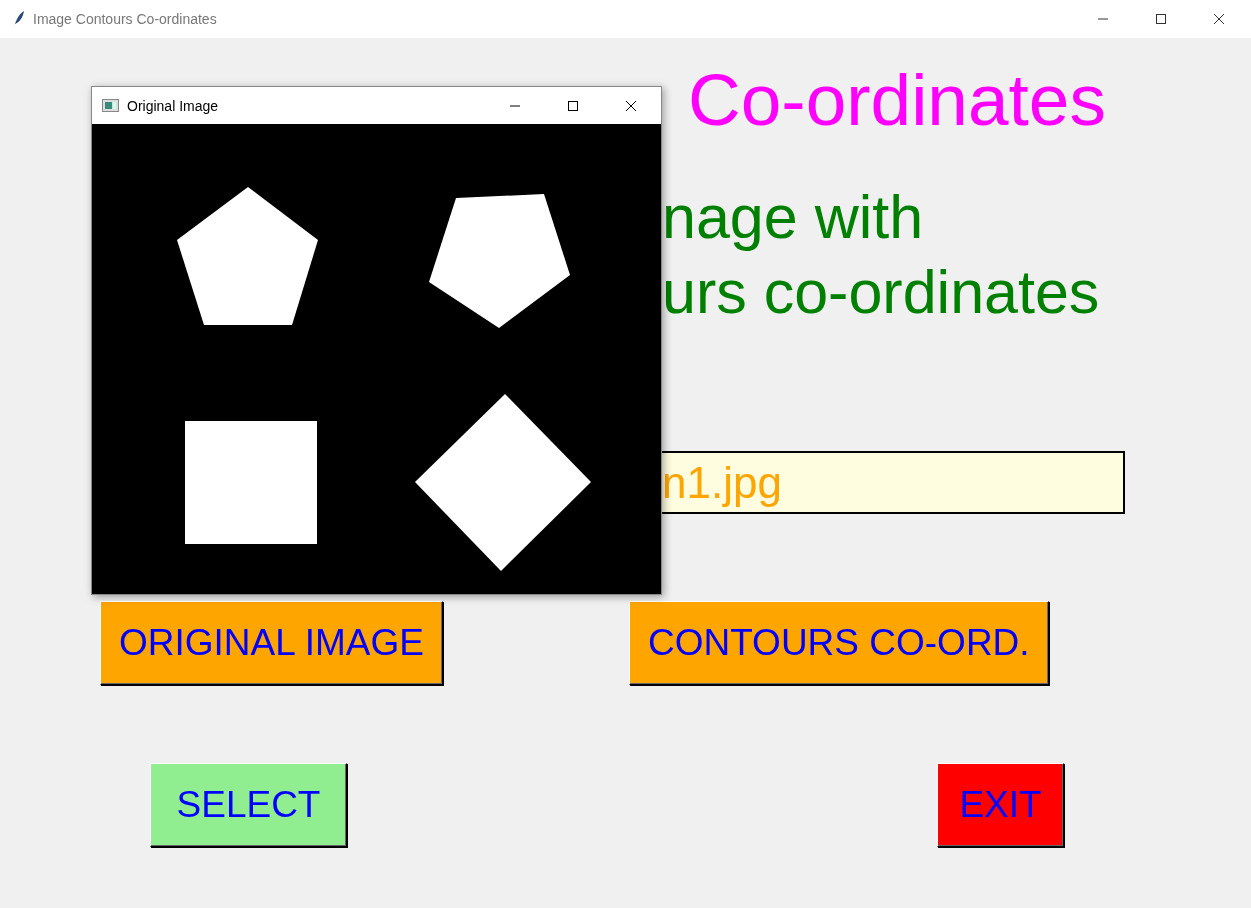  Describe the element at coordinates (19, 19) in the screenshot. I see `feather-icon` at that location.